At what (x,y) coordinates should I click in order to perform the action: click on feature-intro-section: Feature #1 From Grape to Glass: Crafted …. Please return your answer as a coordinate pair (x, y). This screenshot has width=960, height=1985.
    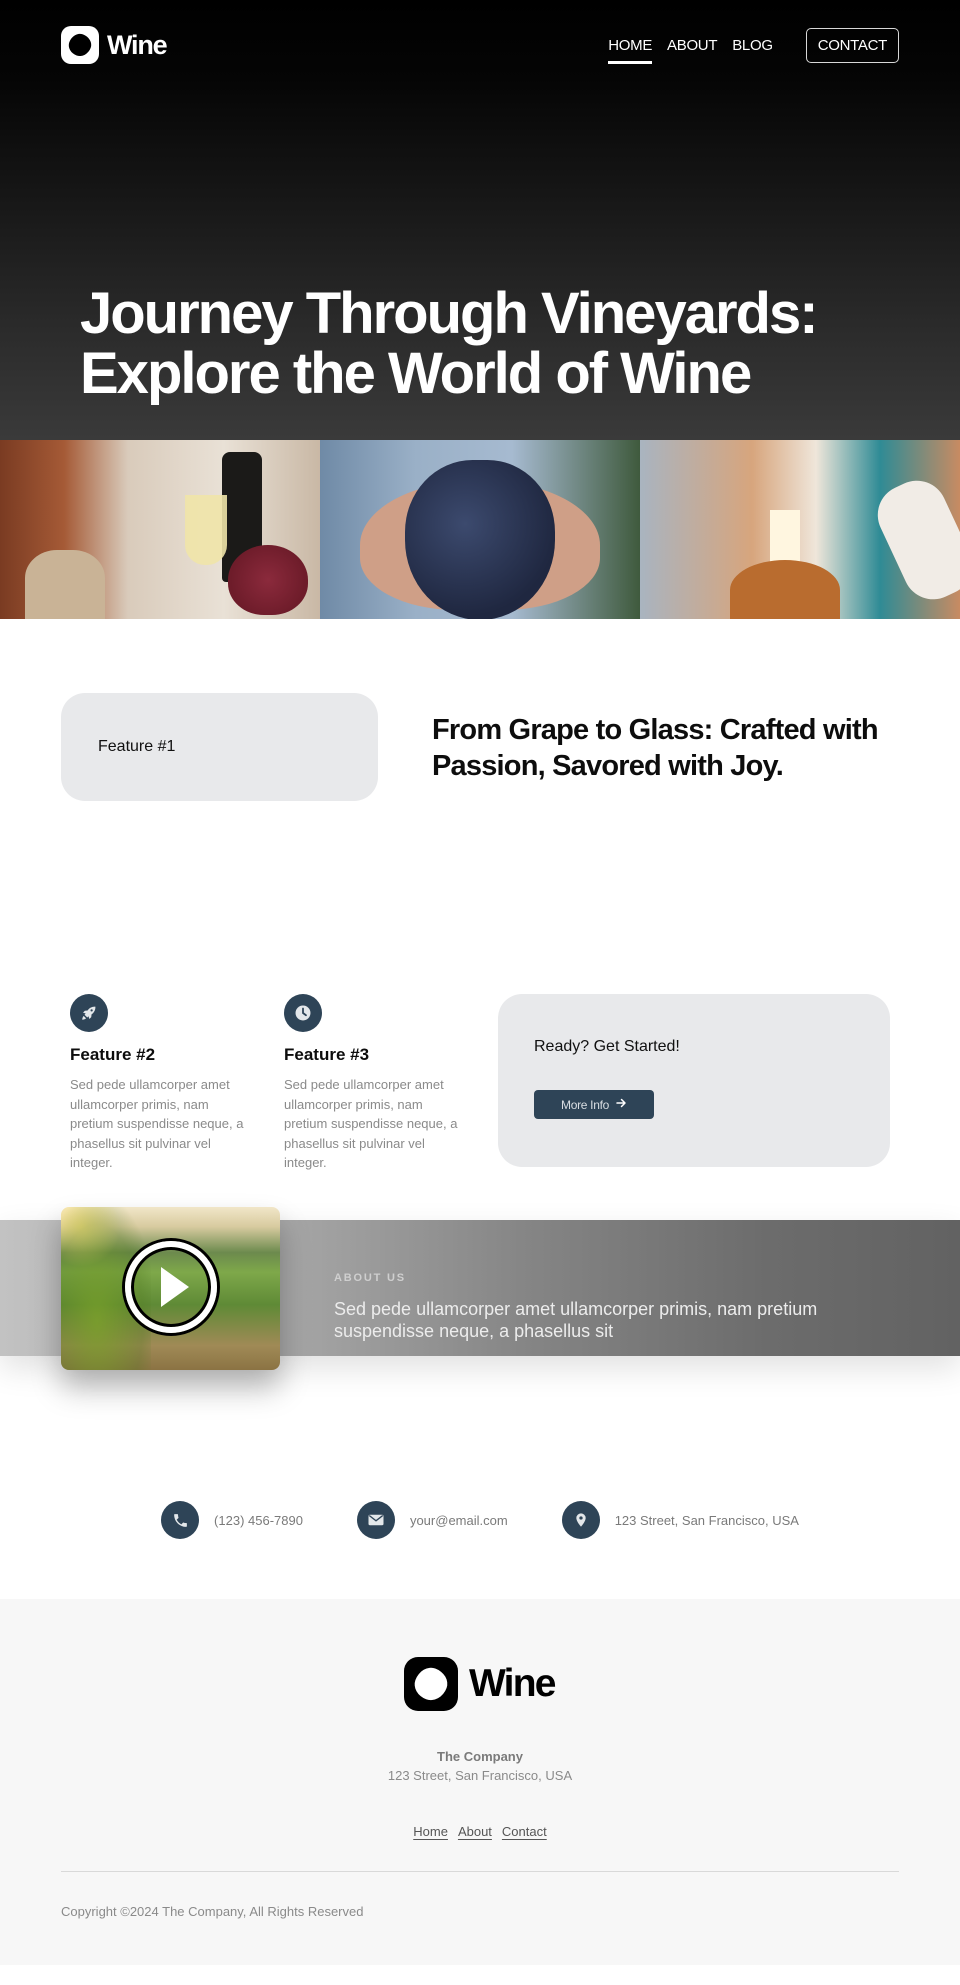
    Looking at the image, I should click on (480, 759).